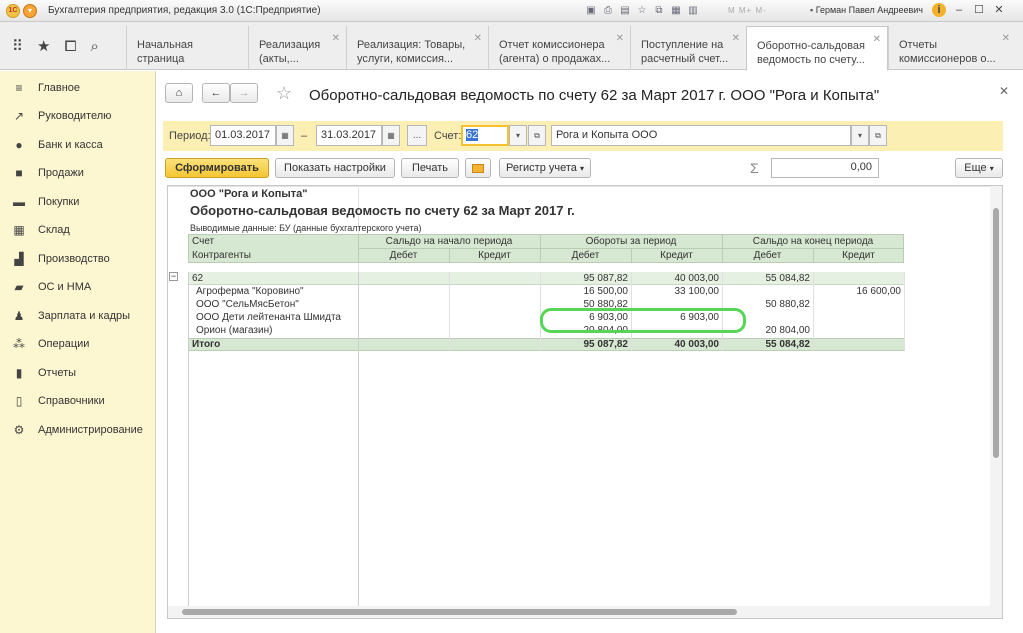 The image size is (1023, 633). Describe the element at coordinates (485, 135) in the screenshot. I see `account-input: 62` at that location.